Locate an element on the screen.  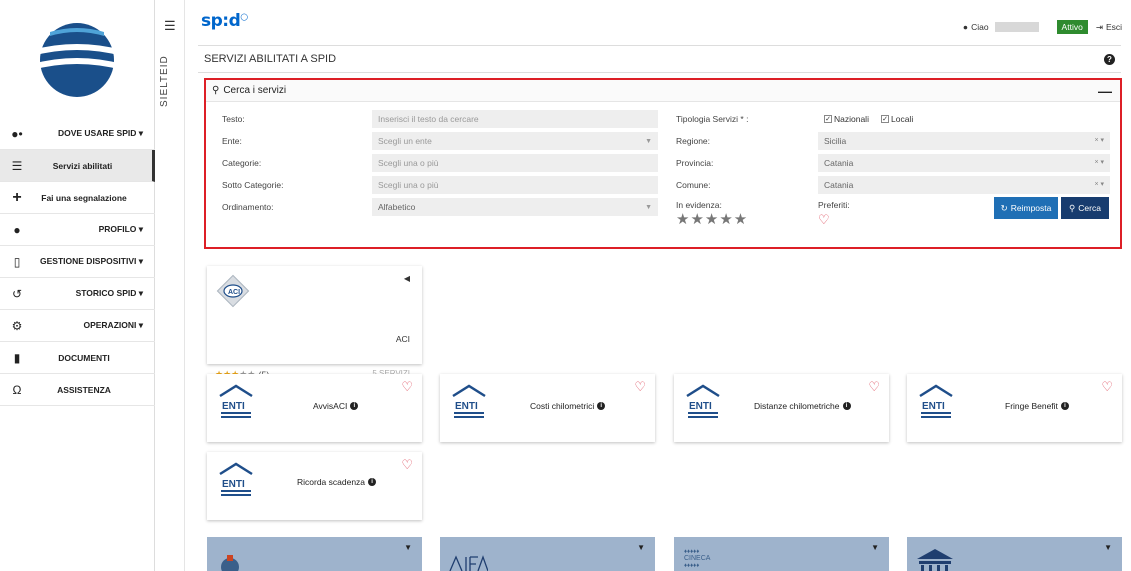
sidebar-item-documenti: ▮ DOCUMENTI is located at coordinates (77, 358).